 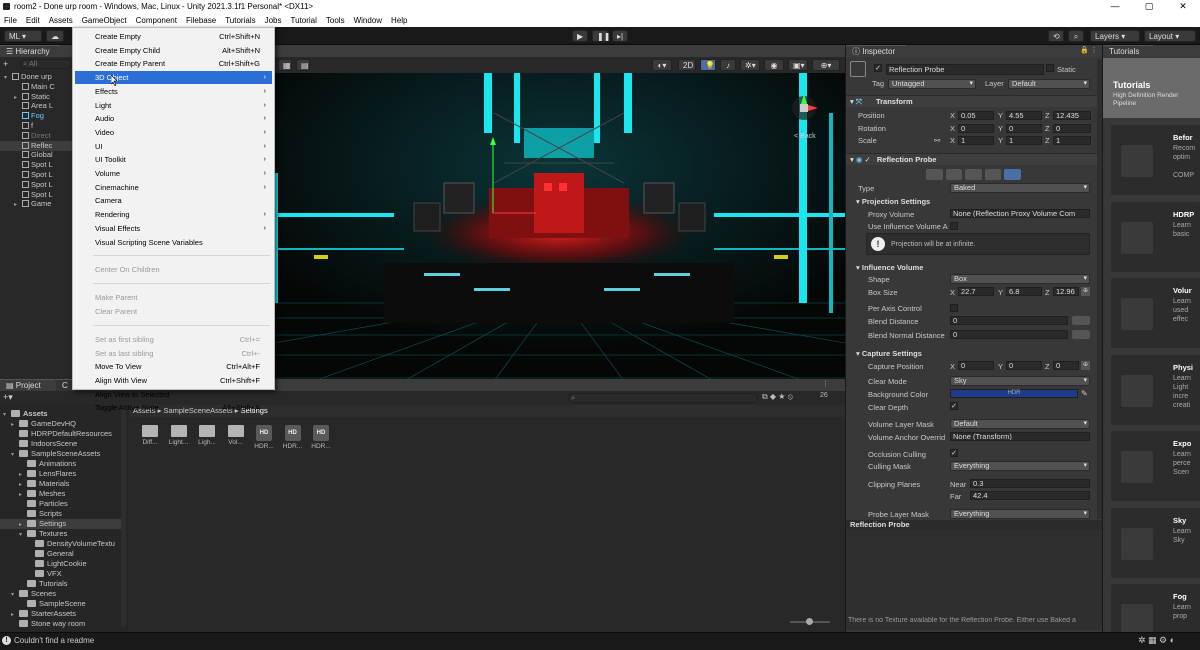 I want to click on box-x-field: 22.7, so click(x=976, y=291).